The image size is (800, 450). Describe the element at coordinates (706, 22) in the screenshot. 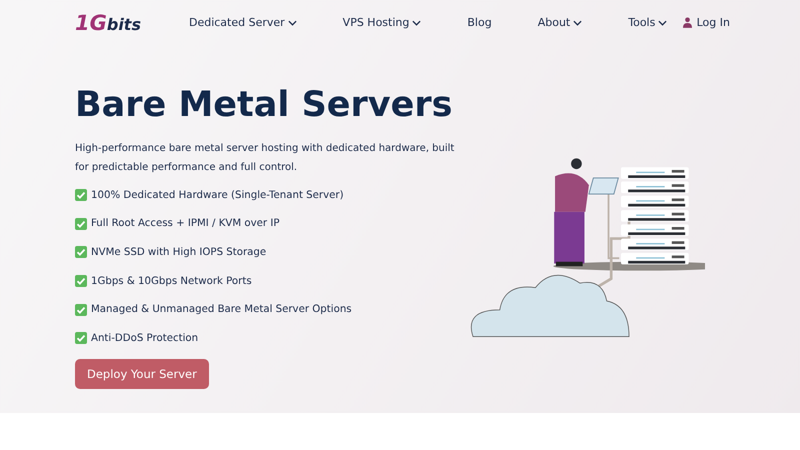

I see `login-link: Log In` at that location.